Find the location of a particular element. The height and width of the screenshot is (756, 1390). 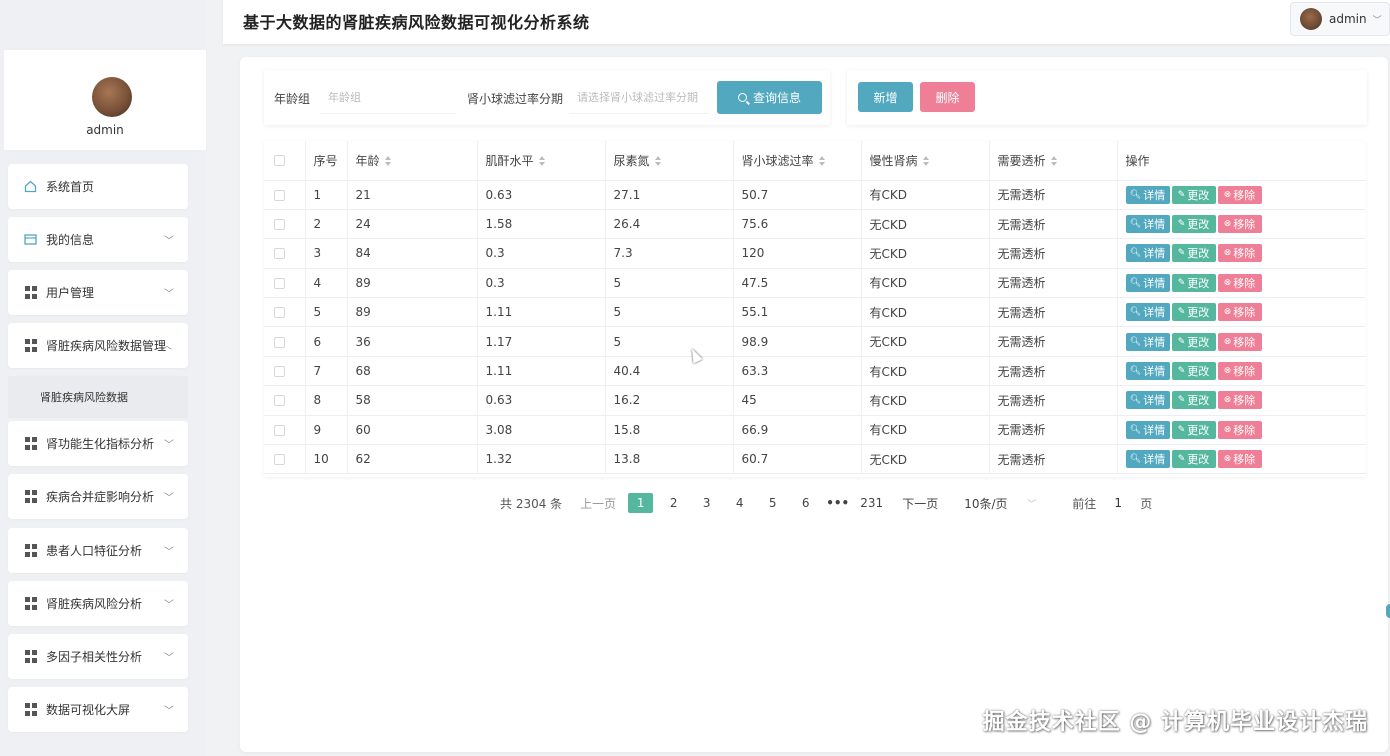

add-button: 新增 is located at coordinates (885, 97).